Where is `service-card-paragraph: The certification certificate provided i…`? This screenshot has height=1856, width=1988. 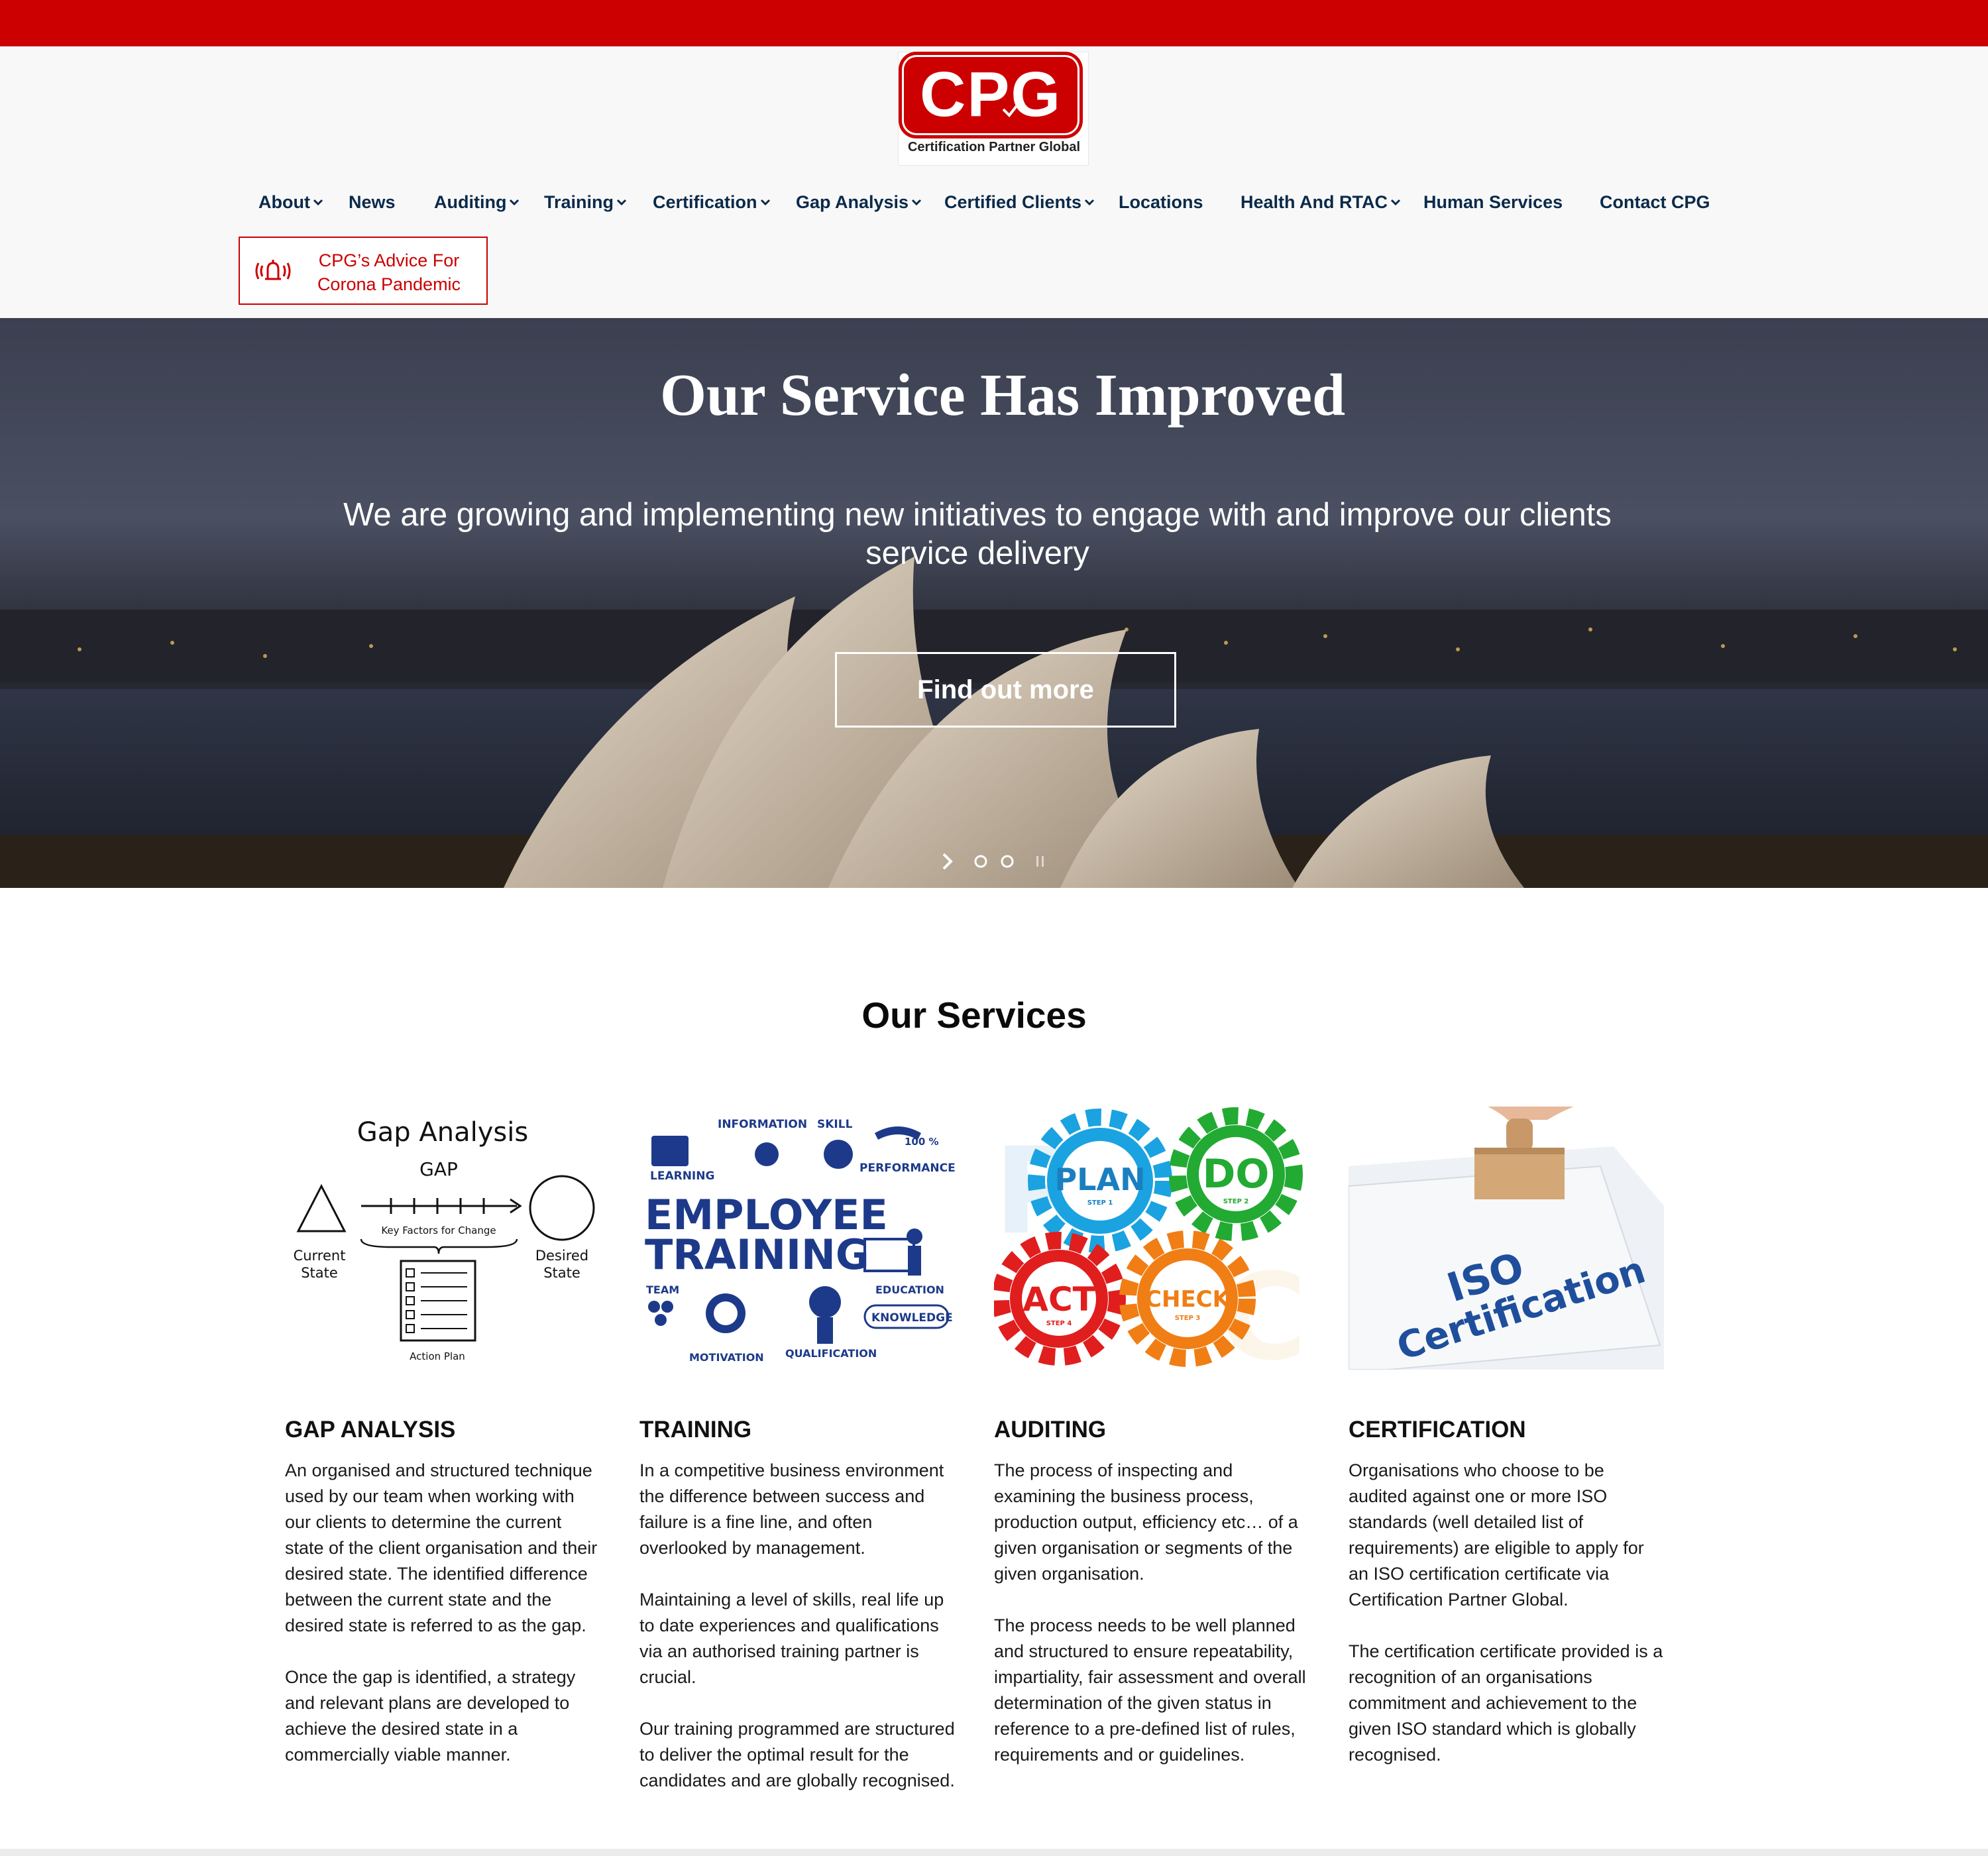 service-card-paragraph: The certification certificate provided i… is located at coordinates (1506, 1703).